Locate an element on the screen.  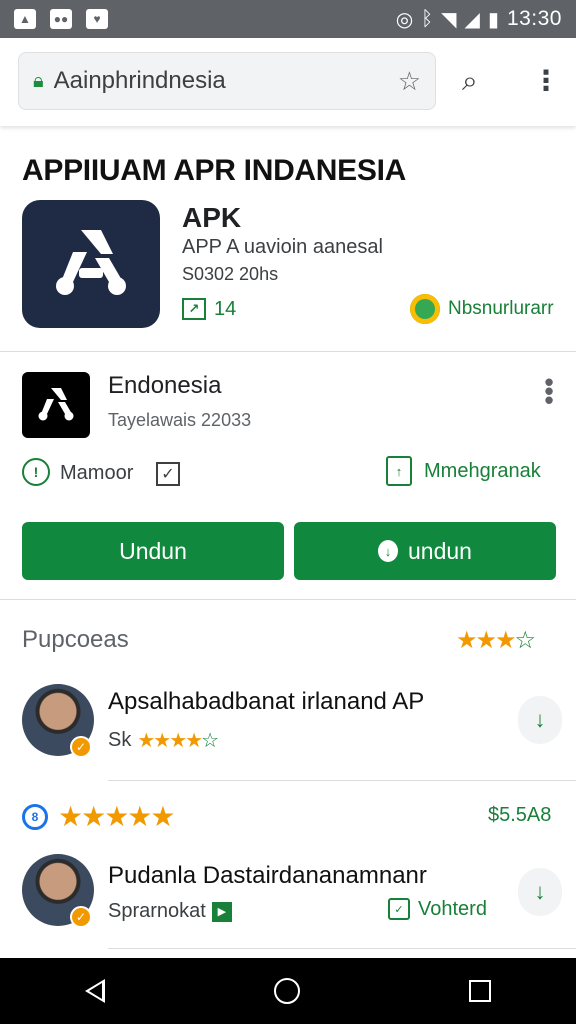
detail-more-icon: • • • is located at coordinates (549, 391).